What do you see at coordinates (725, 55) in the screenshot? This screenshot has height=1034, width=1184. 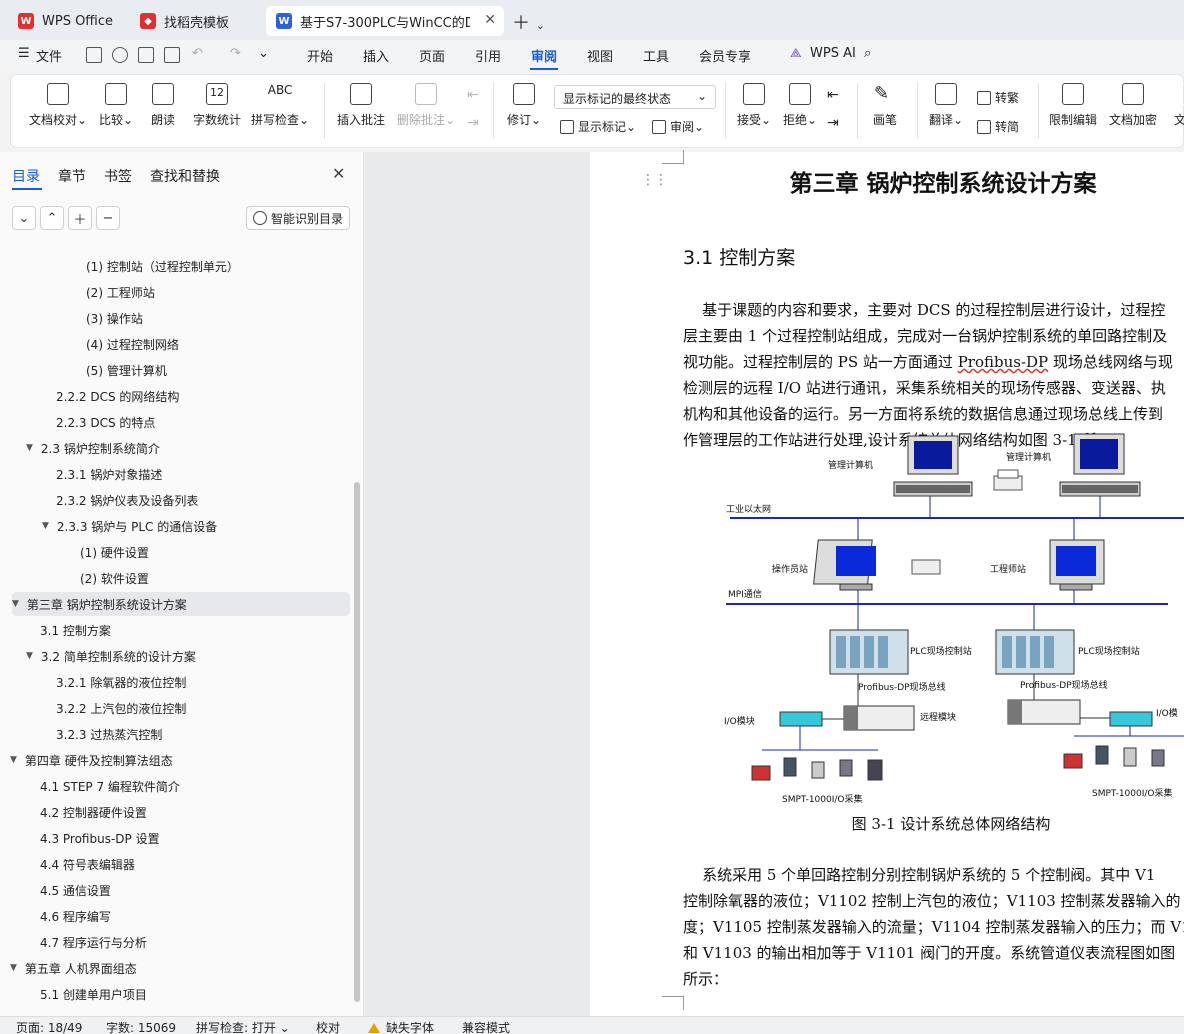 I see `menu-member: 会员专享` at bounding box center [725, 55].